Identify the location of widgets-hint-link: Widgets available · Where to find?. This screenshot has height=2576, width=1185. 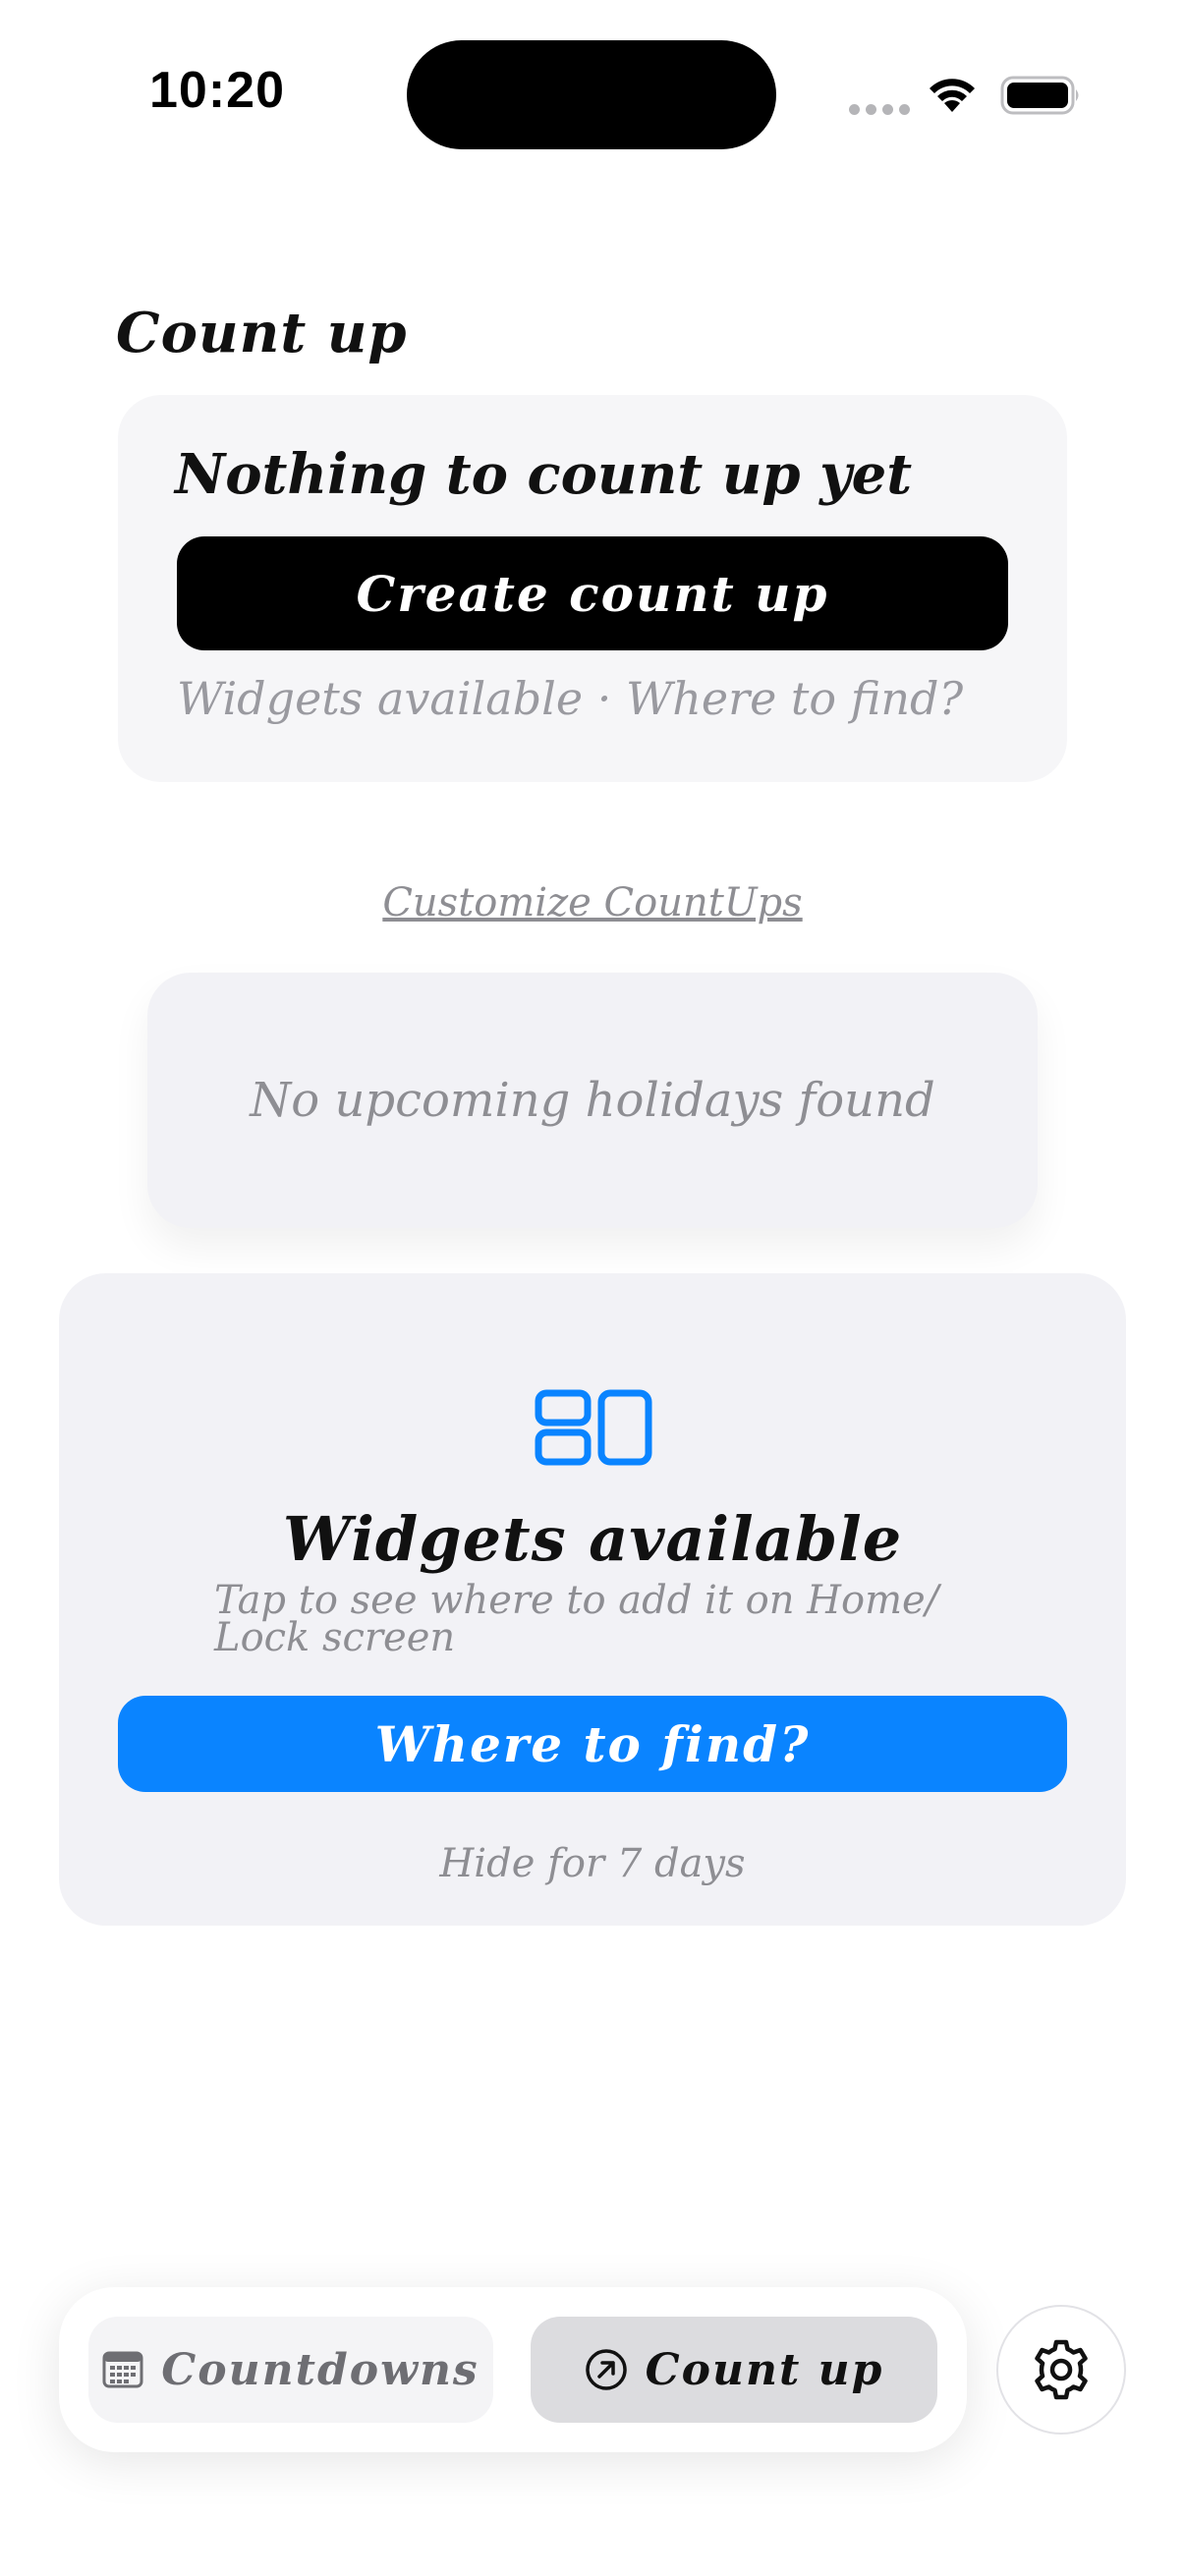
(570, 698).